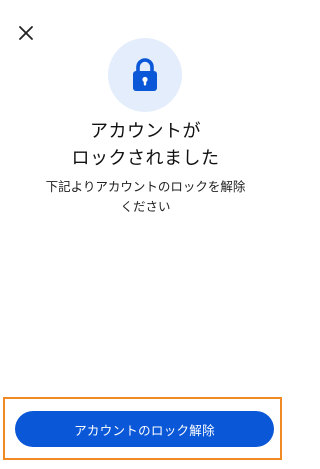 This screenshot has height=469, width=320. What do you see at coordinates (144, 429) in the screenshot?
I see `unlock-account-button: アカウントのロック解除` at bounding box center [144, 429].